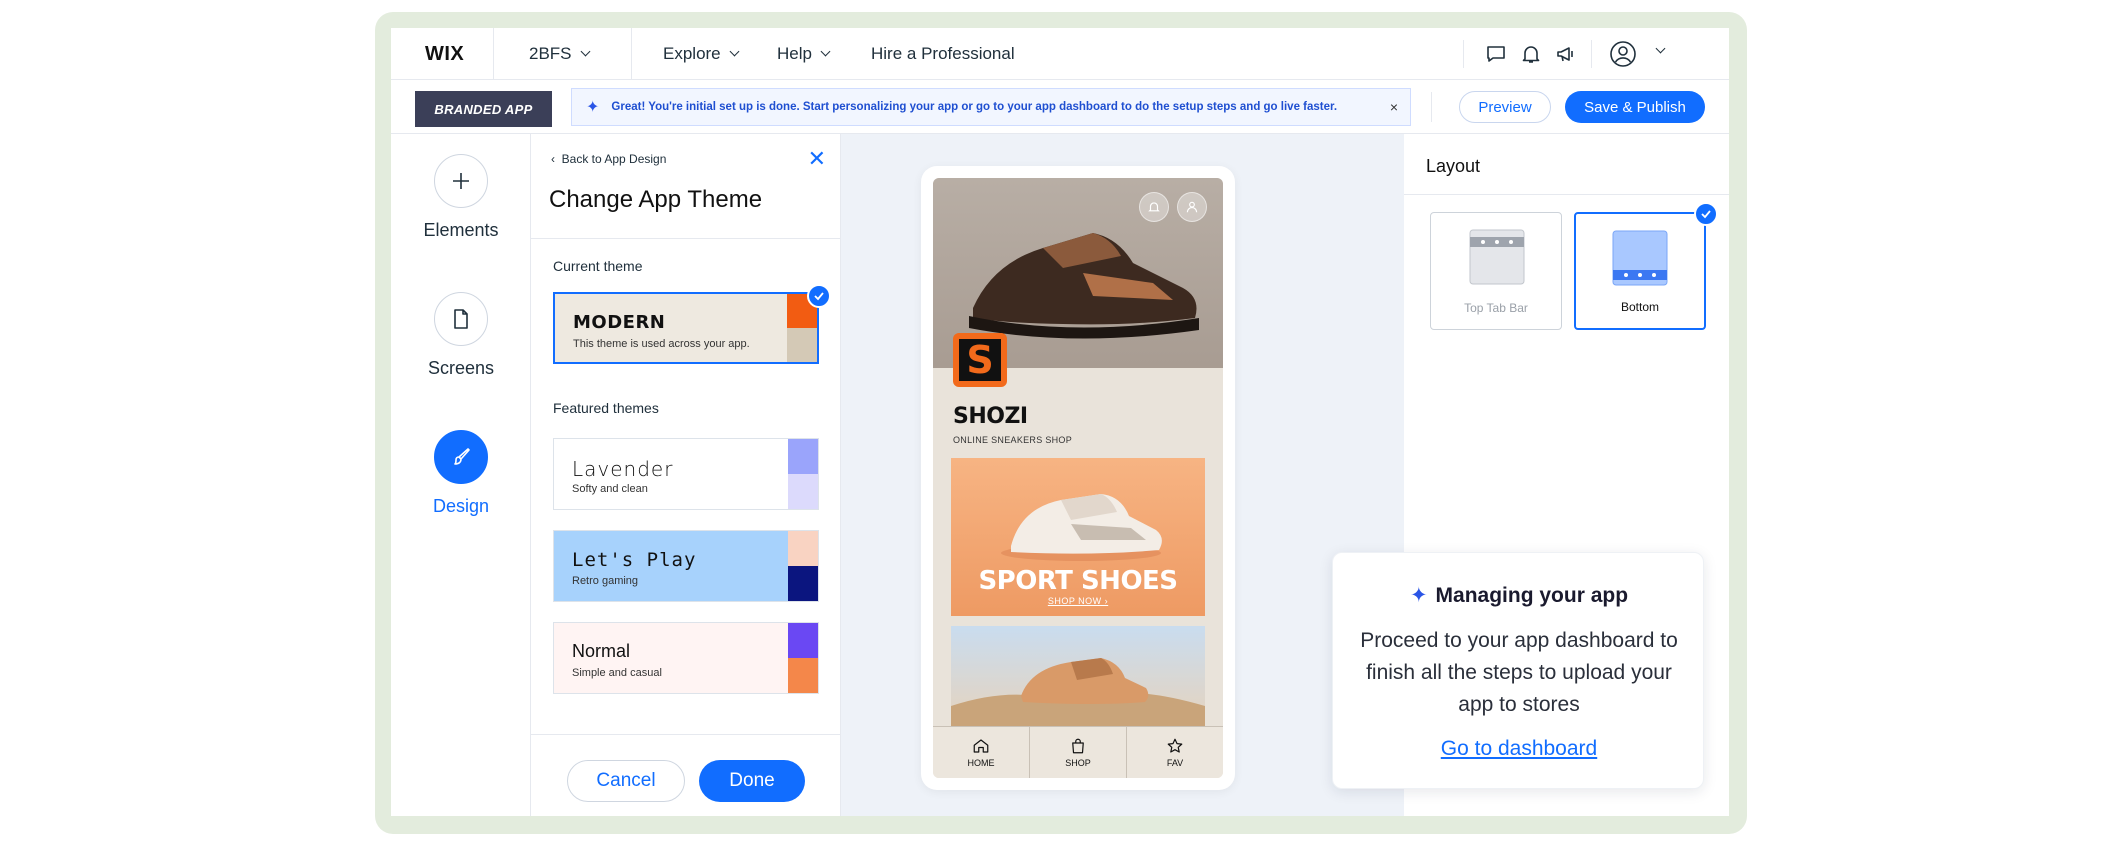  What do you see at coordinates (661, 344) in the screenshot?
I see `theme-desc: This theme is used across your app.` at bounding box center [661, 344].